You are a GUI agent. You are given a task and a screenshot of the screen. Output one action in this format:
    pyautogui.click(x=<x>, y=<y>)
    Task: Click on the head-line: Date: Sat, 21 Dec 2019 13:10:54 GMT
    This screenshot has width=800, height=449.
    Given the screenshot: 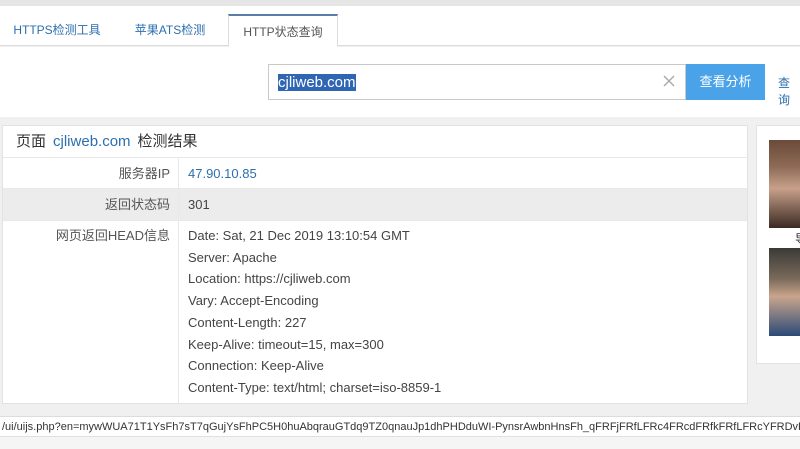 What is the action you would take?
    pyautogui.click(x=299, y=235)
    